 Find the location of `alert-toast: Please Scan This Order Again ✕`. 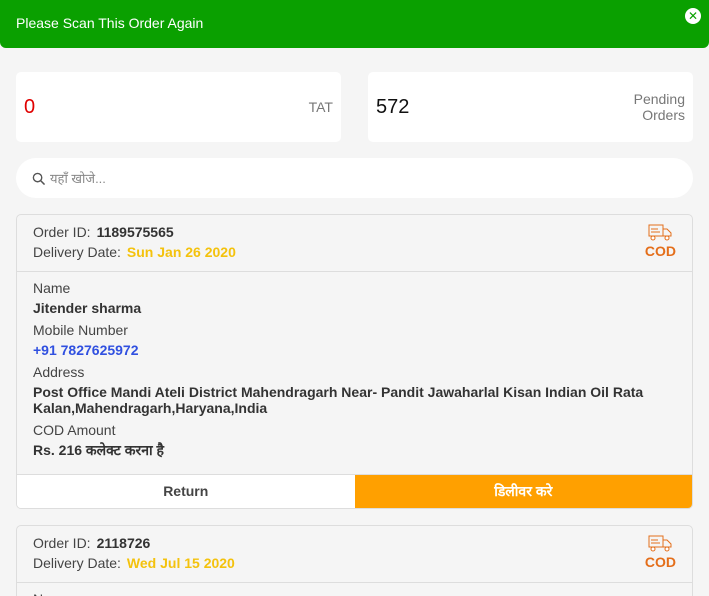

alert-toast: Please Scan This Order Again ✕ is located at coordinates (354, 24).